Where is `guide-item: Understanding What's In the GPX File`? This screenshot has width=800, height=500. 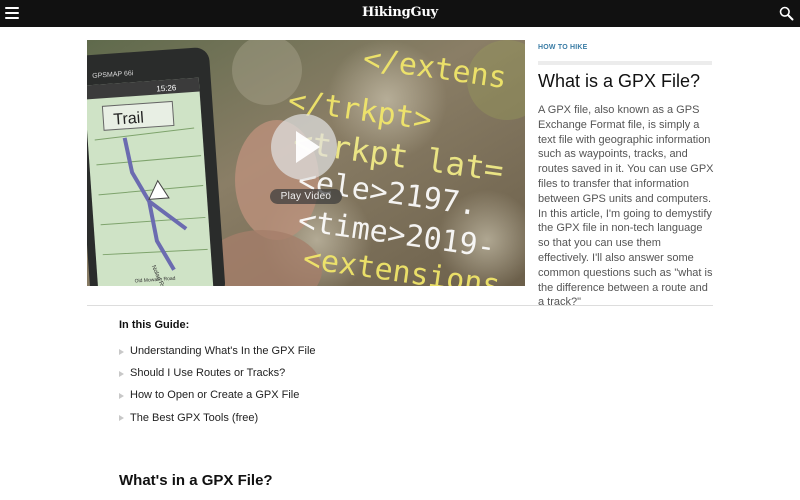
guide-item: Understanding What's In the GPX File is located at coordinates (217, 351).